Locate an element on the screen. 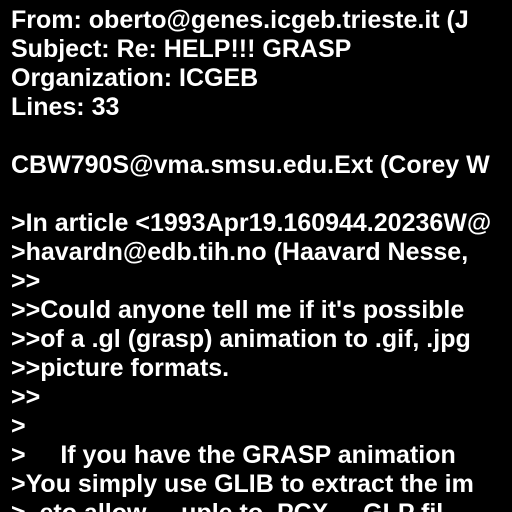 Image resolution: width=512 pixels, height=512 pixels. quoted-line: >havardn@edb.tih.no (Haavard Nesse, is located at coordinates (240, 252).